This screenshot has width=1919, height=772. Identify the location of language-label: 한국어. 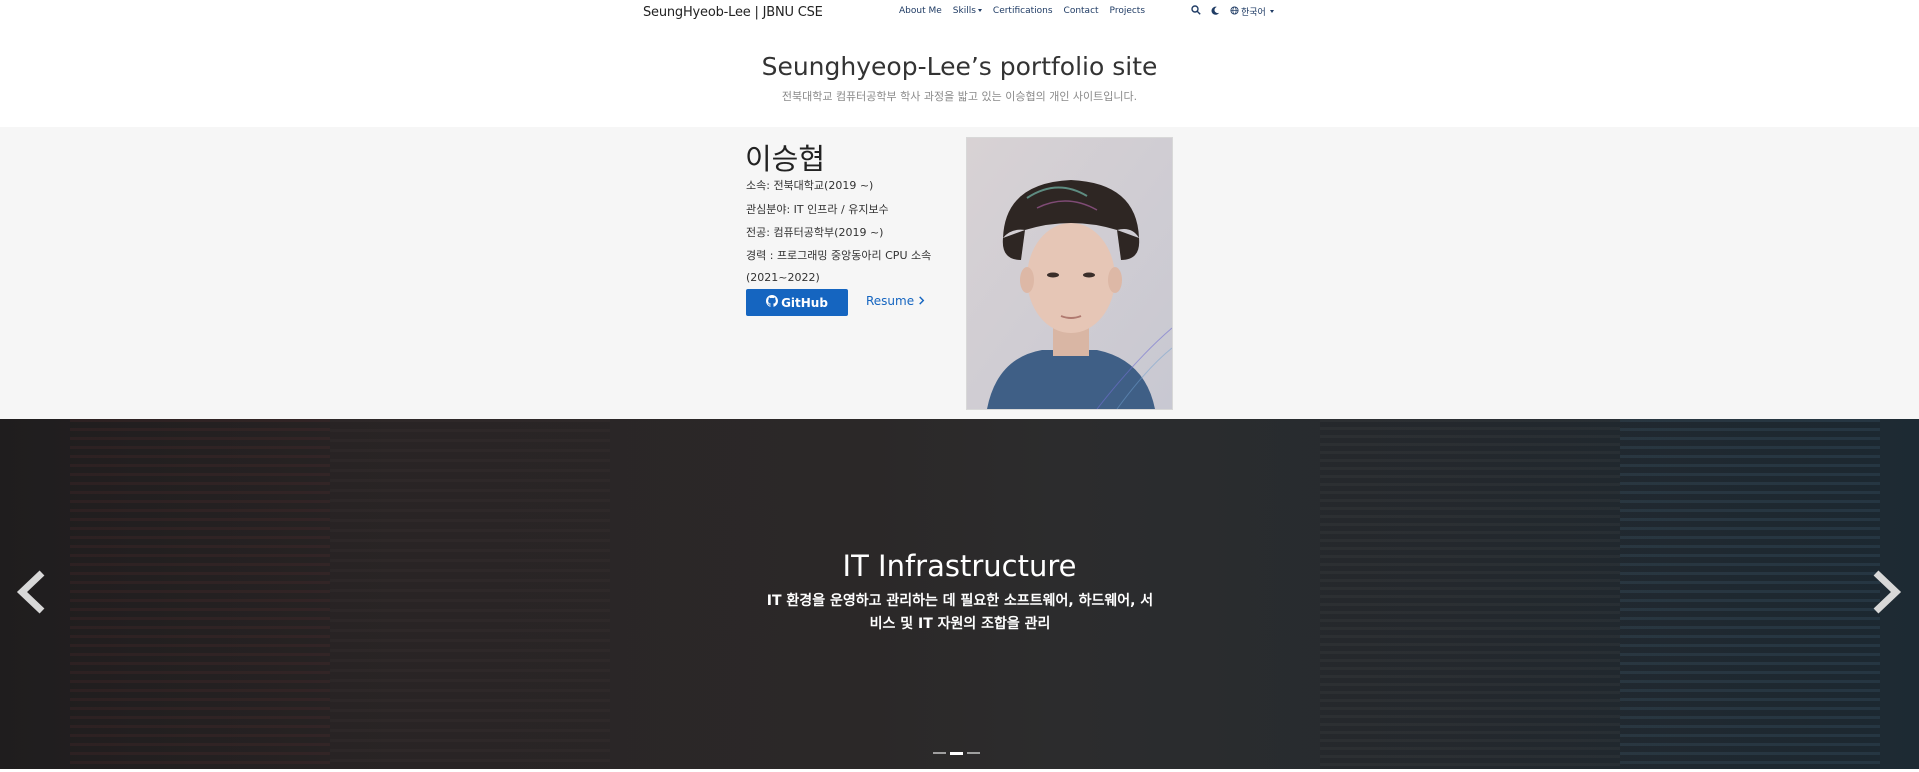
(1253, 13).